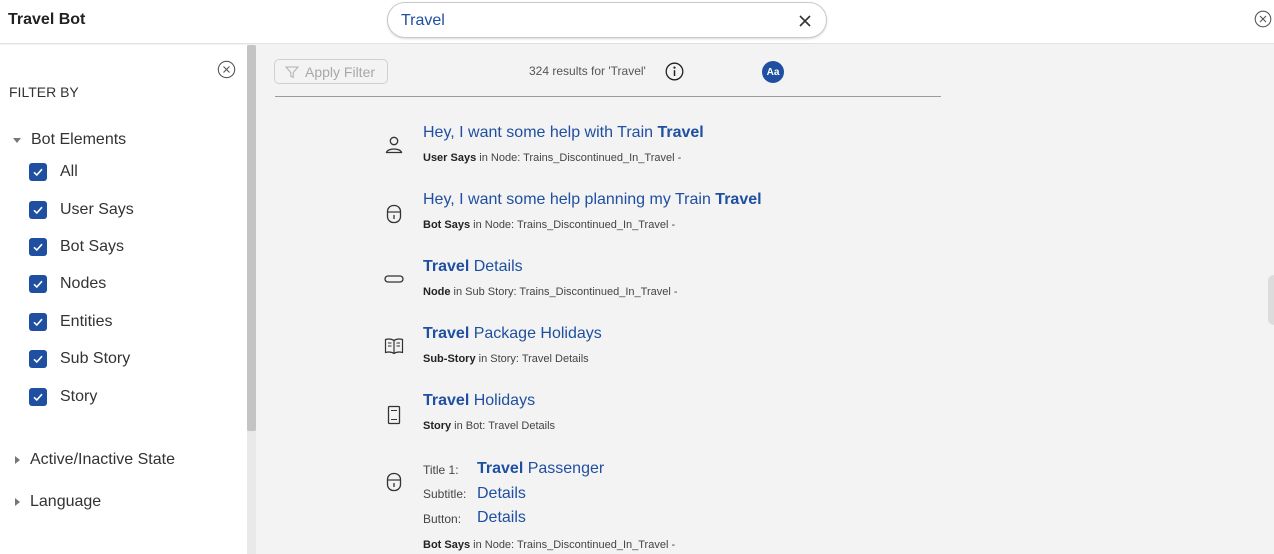 The height and width of the screenshot is (554, 1274). I want to click on side-panel-handle, so click(1271, 300).